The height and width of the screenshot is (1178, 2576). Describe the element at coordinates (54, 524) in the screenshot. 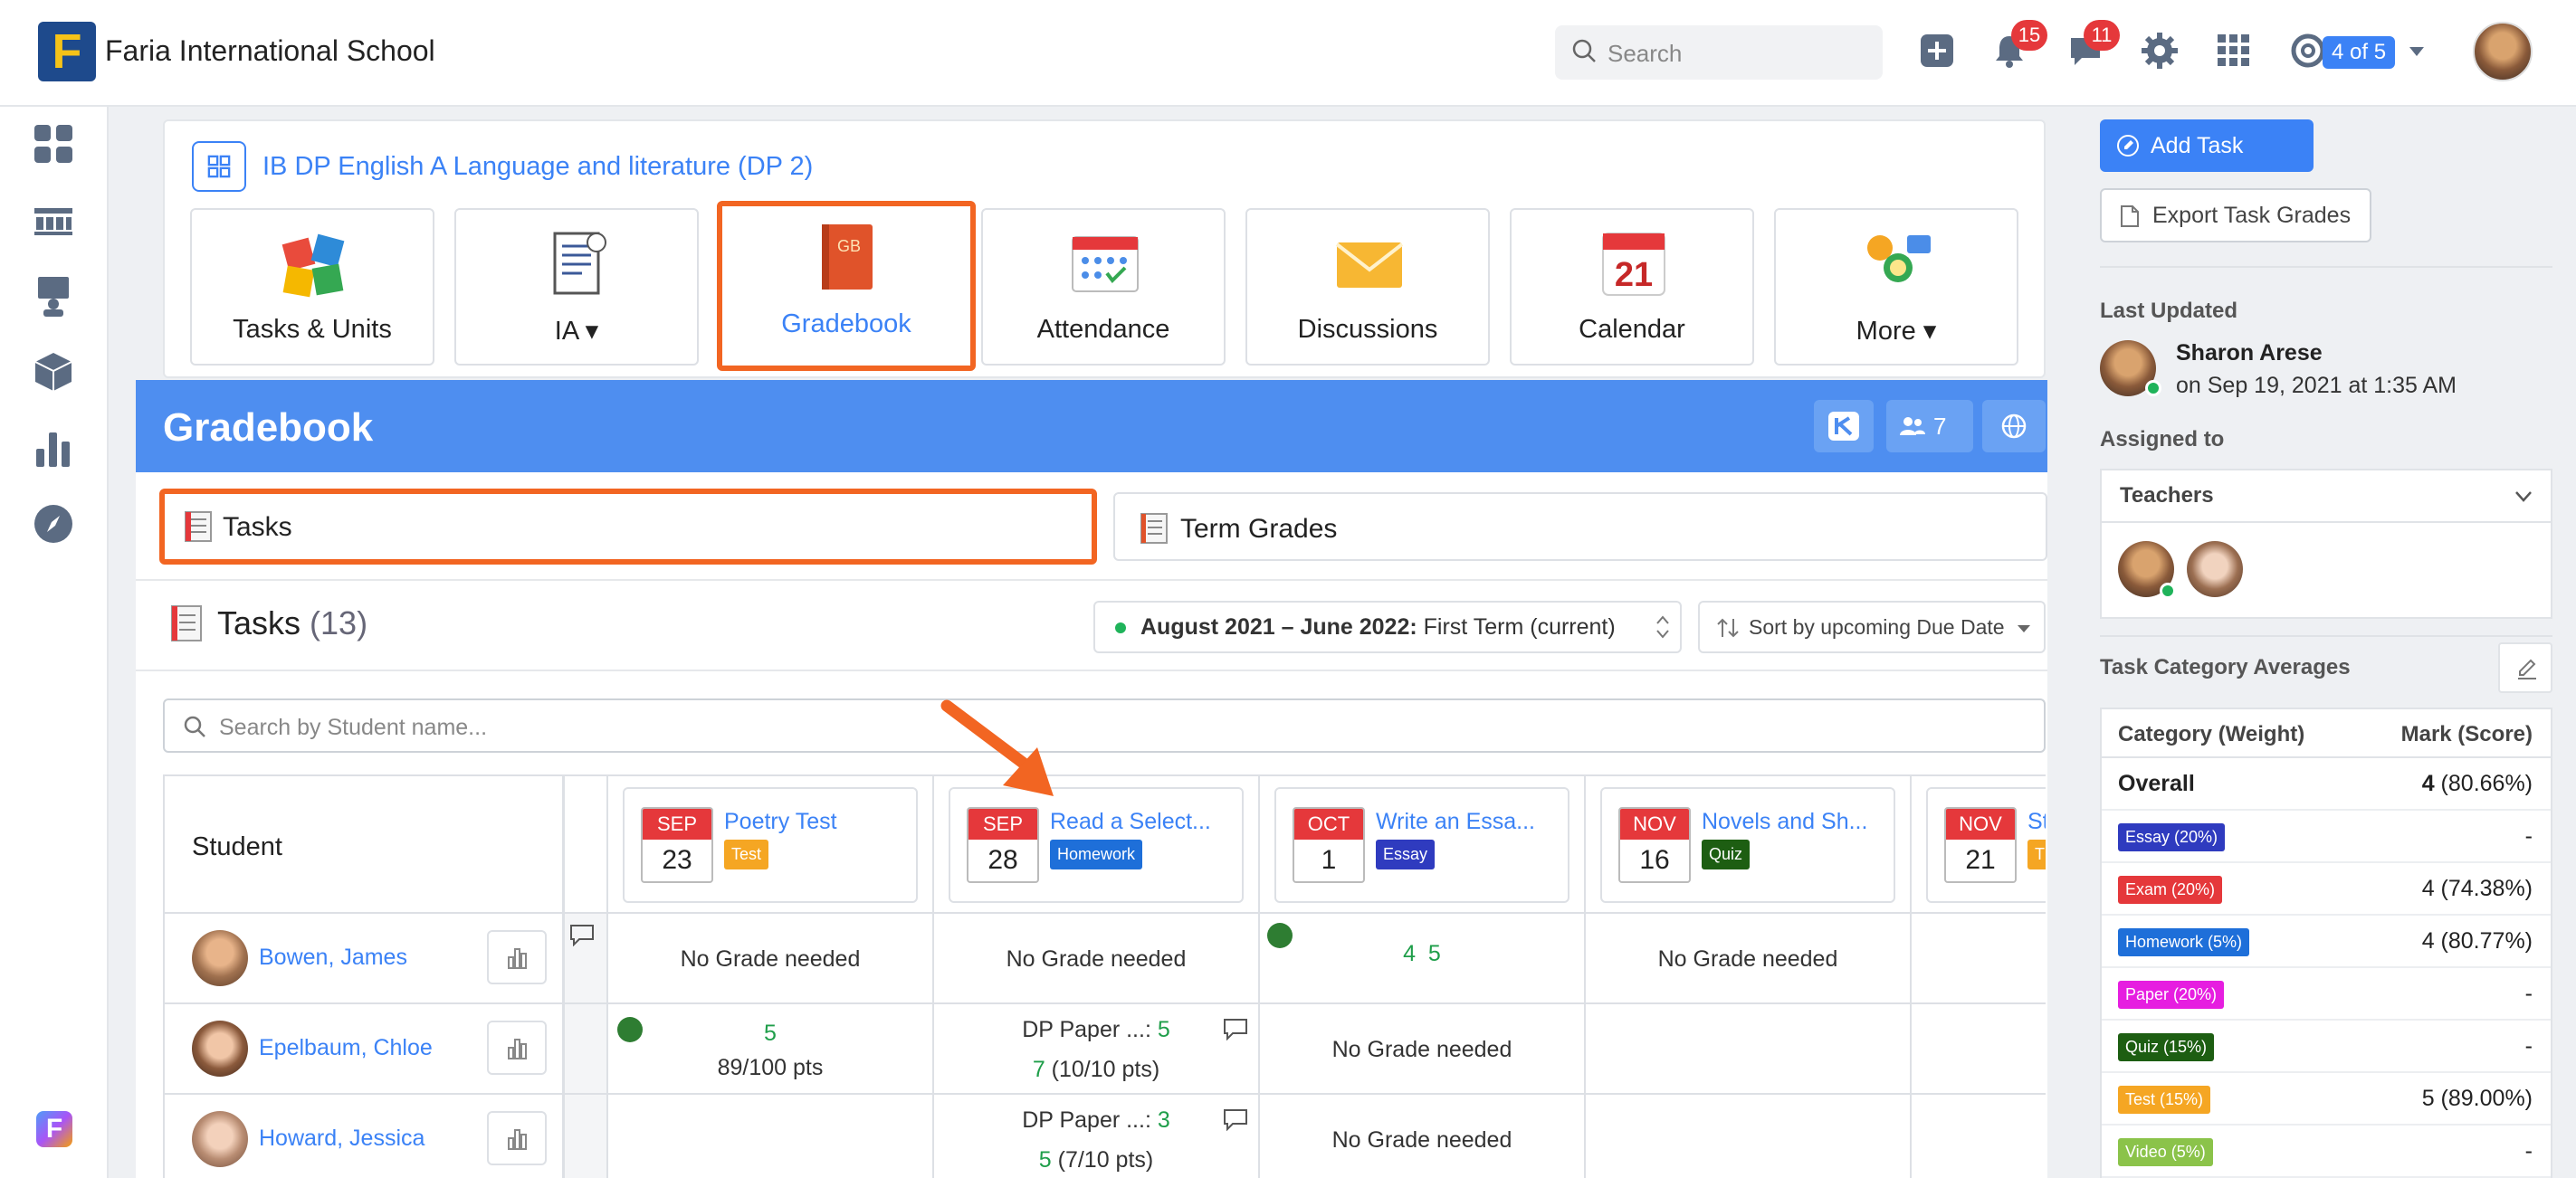

I see `compass-icon` at that location.